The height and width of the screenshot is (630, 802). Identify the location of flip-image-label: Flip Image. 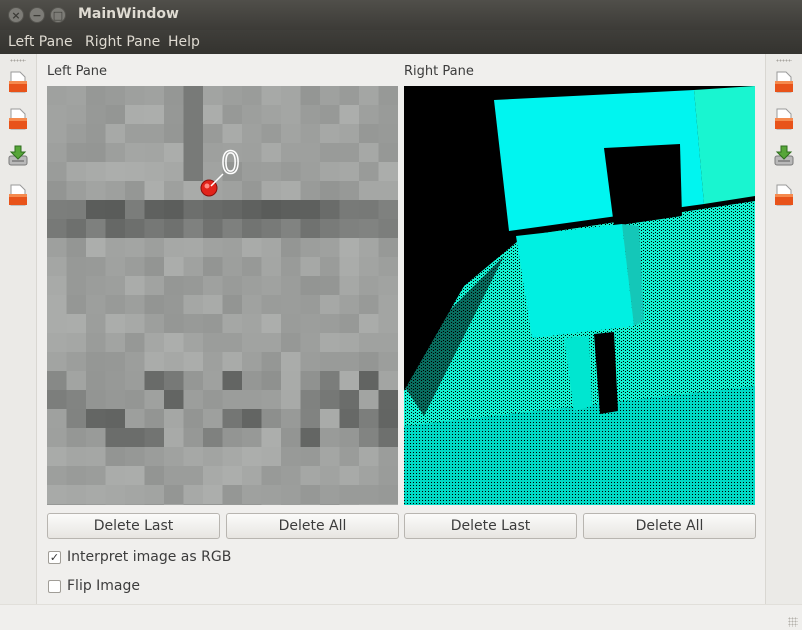
(103, 586).